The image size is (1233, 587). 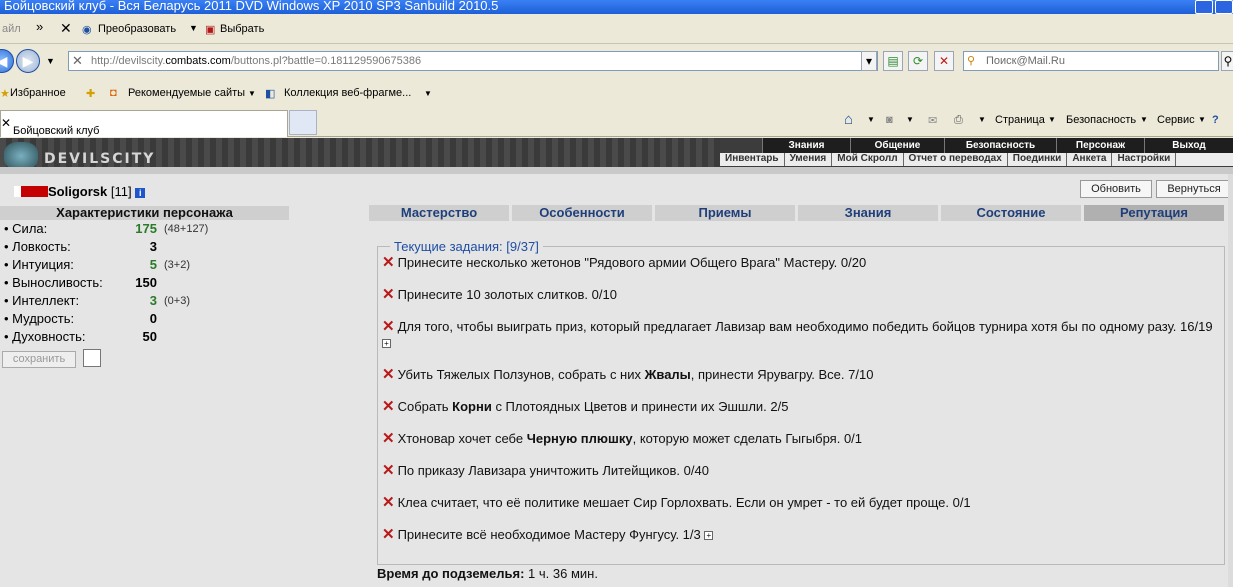 What do you see at coordinates (752, 159) in the screenshot?
I see `subnav-inventory: Инвентарь` at bounding box center [752, 159].